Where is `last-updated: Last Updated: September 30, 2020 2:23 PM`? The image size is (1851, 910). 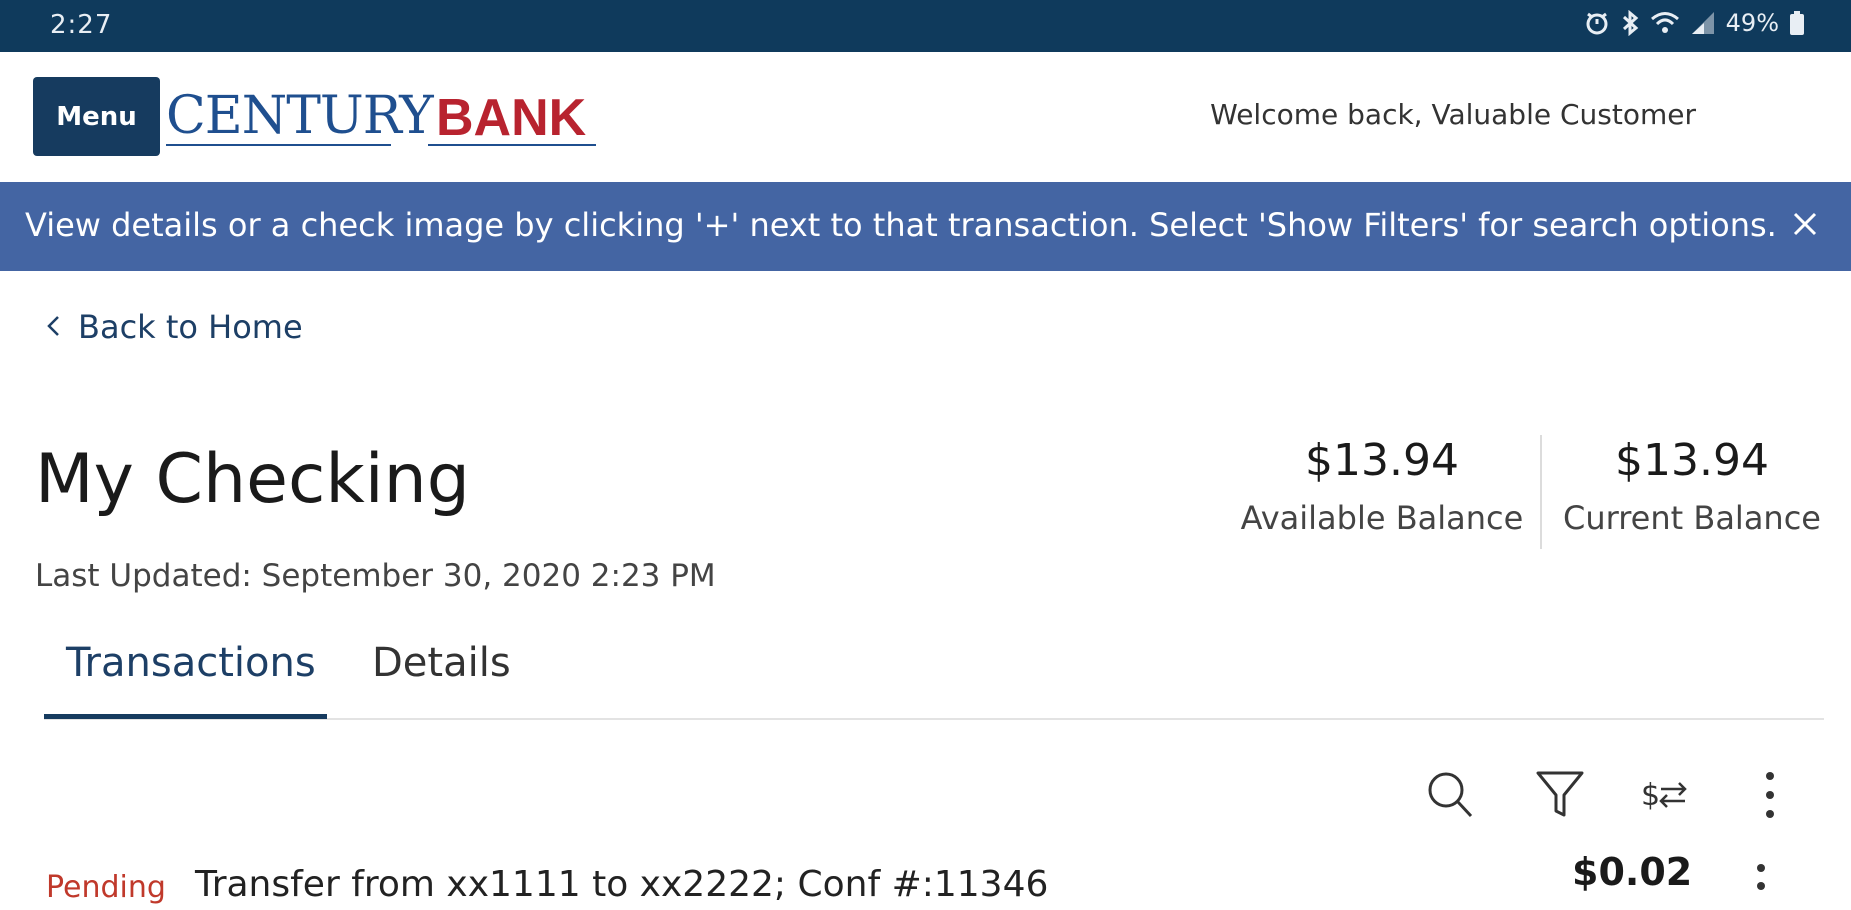 last-updated: Last Updated: September 30, 2020 2:23 PM is located at coordinates (375, 576).